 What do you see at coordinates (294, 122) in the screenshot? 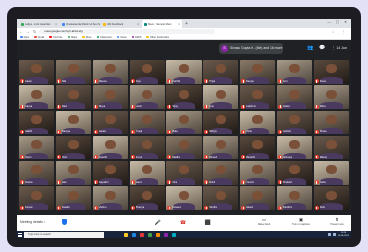
I see `participant-tile: Ashwin` at bounding box center [294, 122].